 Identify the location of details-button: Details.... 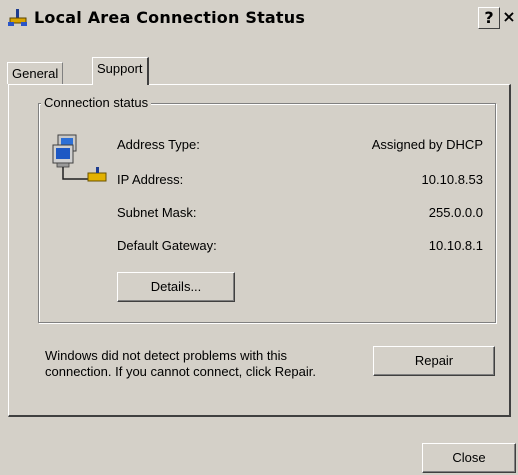
(176, 287).